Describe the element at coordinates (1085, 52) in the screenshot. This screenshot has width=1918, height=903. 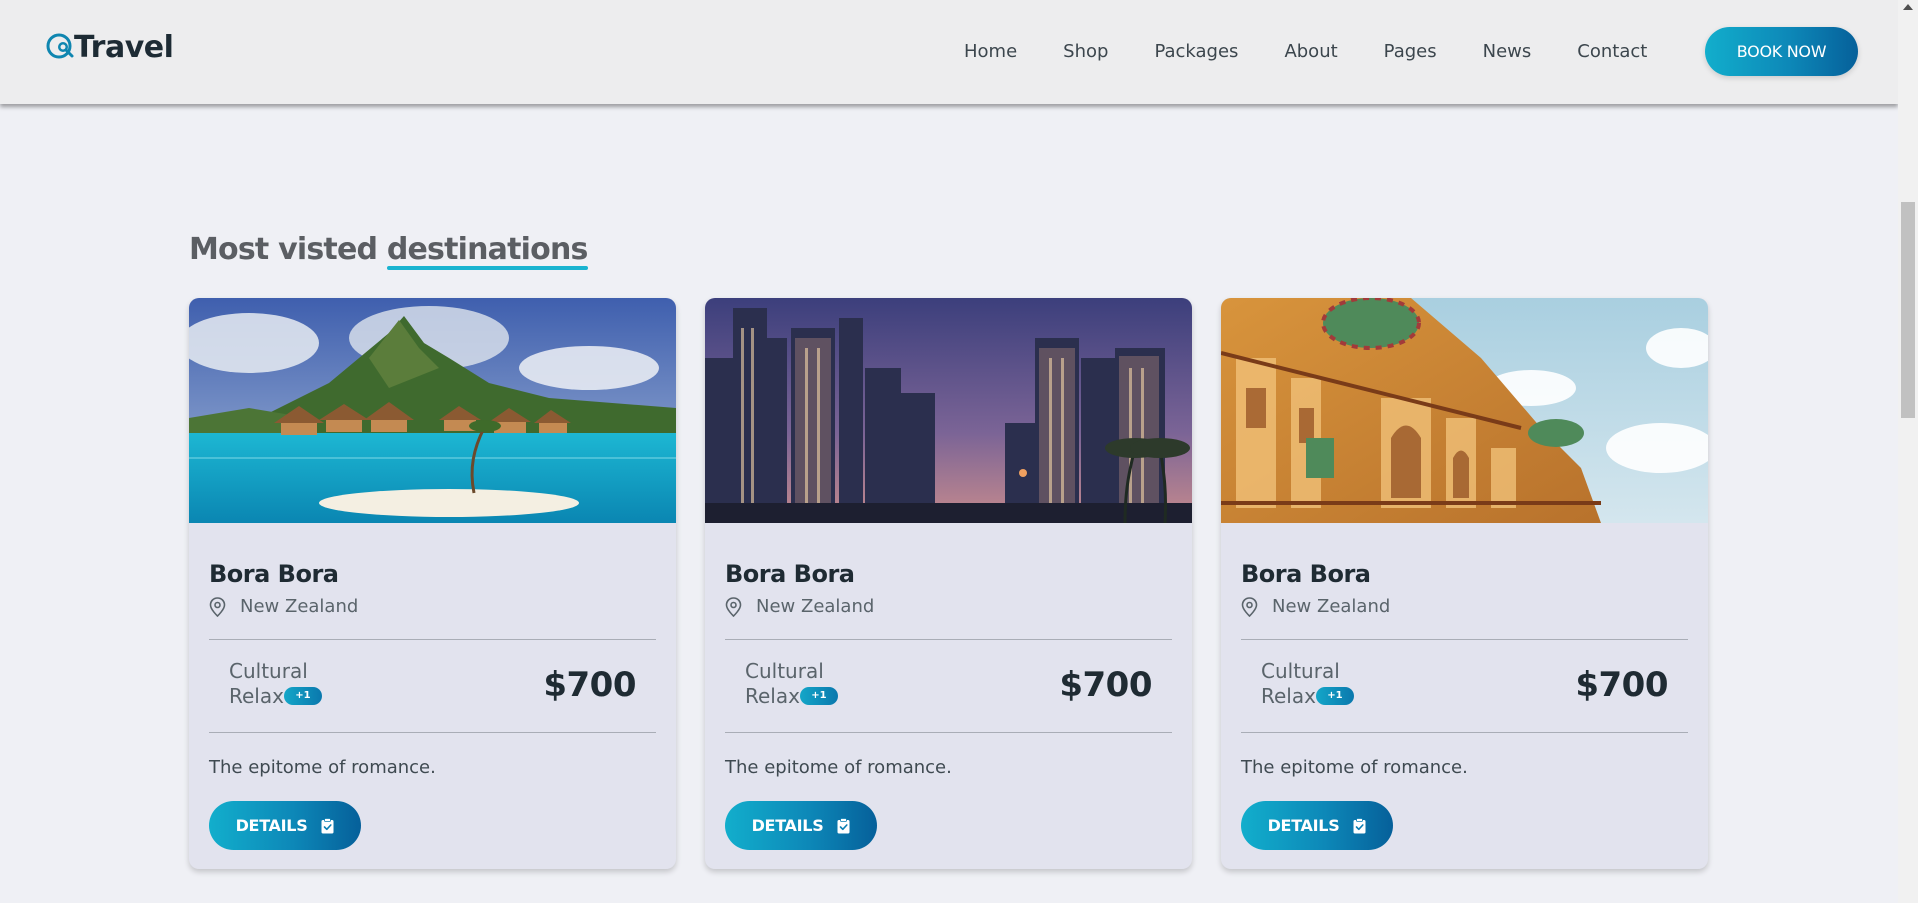
I see `nav-shop: Shop` at that location.